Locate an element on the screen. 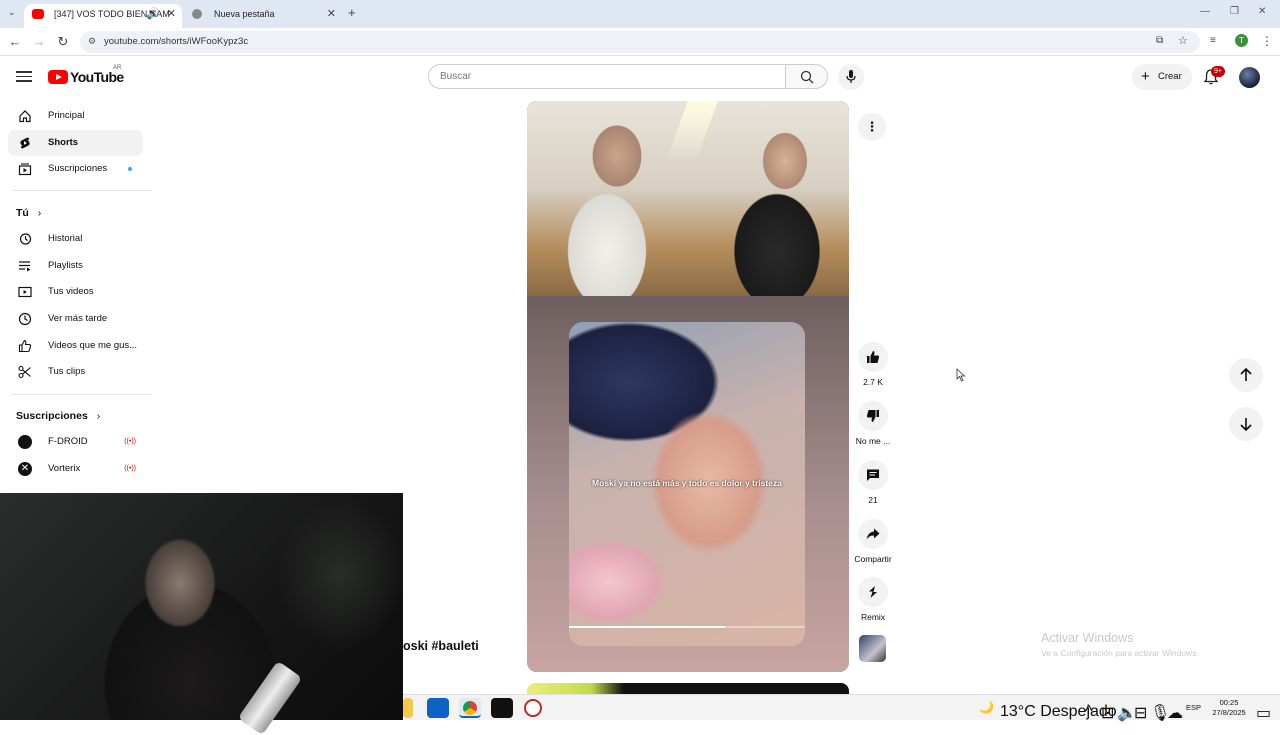 Image resolution: width=1280 pixels, height=735 pixels. sidebar-item-playlists: Playlists is located at coordinates (75, 266).